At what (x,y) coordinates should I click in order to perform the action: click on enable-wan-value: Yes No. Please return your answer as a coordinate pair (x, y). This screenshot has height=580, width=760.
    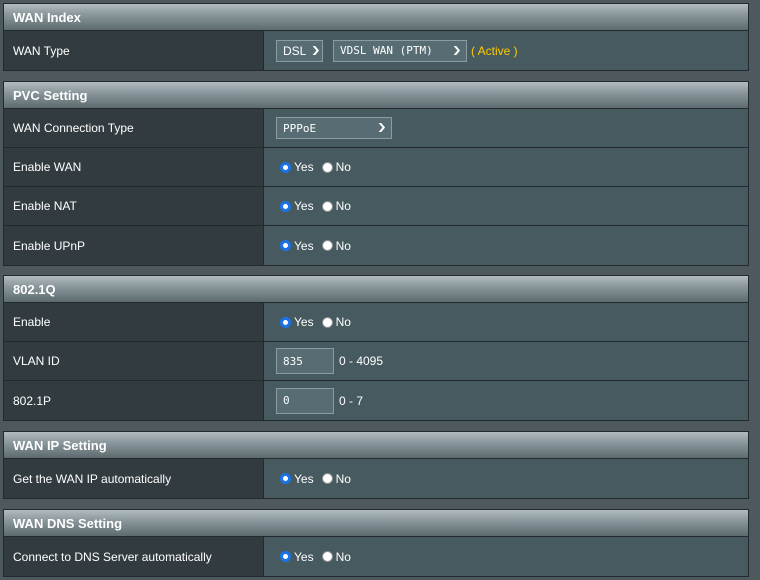
    Looking at the image, I should click on (506, 167).